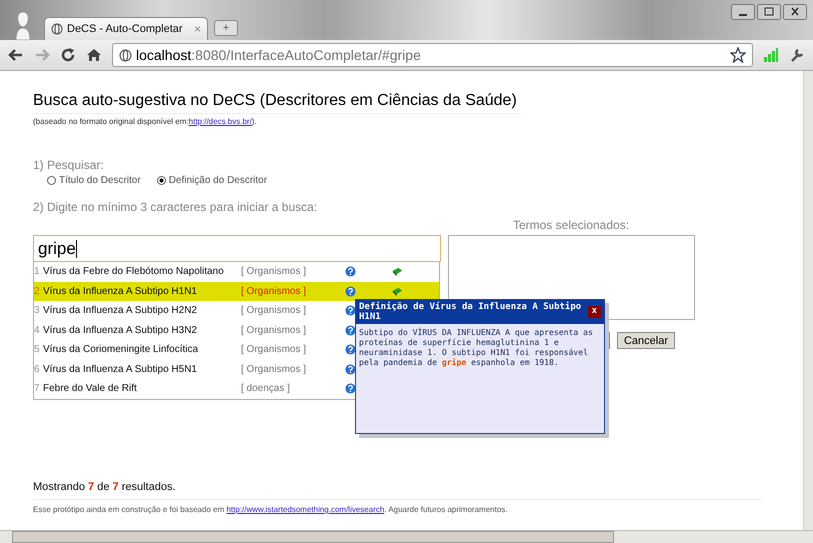 The image size is (813, 543). I want to click on source-note: (baseado no formato original disponível em:http://decs.bvs.br/)., so click(145, 121).